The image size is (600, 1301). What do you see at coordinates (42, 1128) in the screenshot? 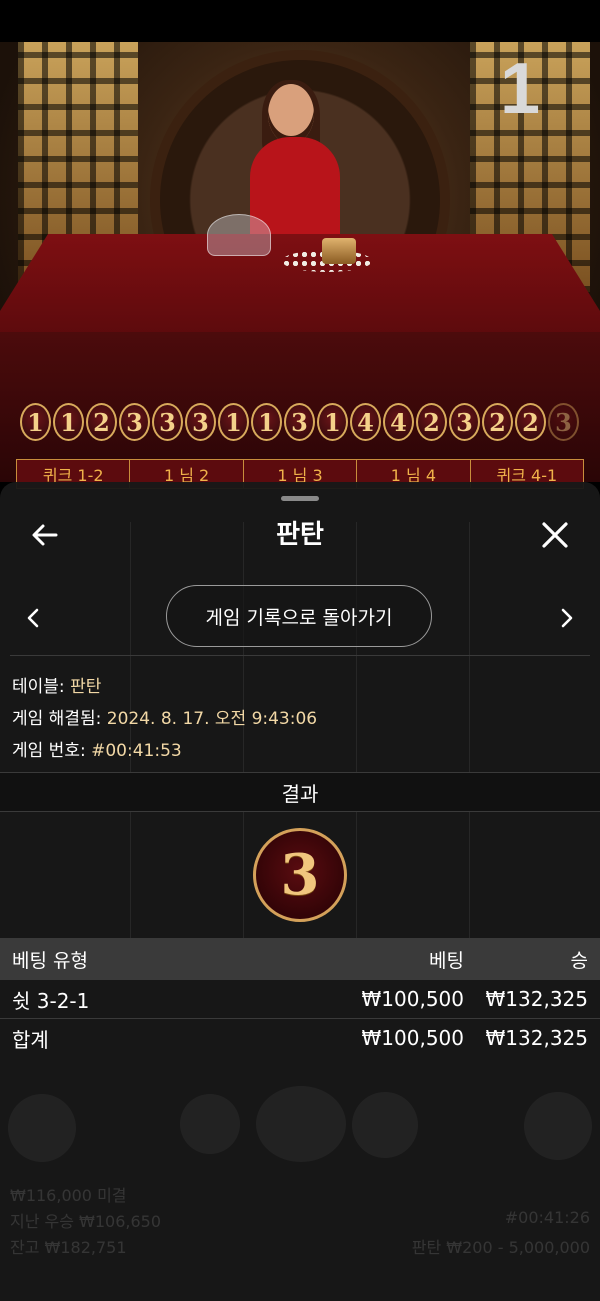
I see `ghost-menu-button` at bounding box center [42, 1128].